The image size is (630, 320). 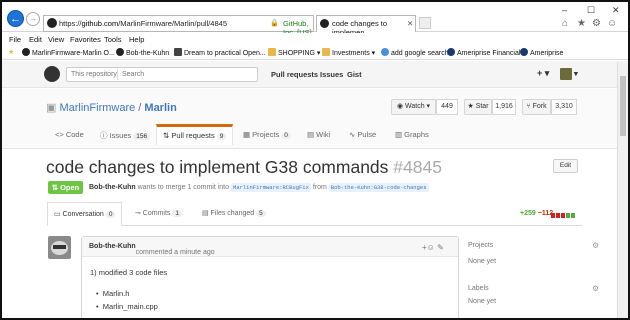 What do you see at coordinates (117, 74) in the screenshot?
I see `divider` at bounding box center [117, 74].